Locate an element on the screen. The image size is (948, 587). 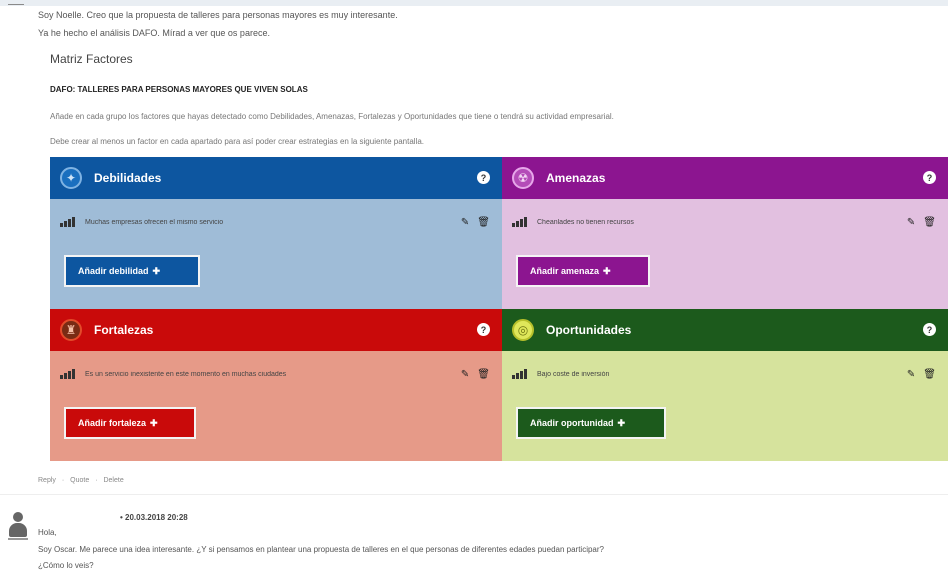
post-actions: Reply · Quote · Delete is located at coordinates (83, 480).